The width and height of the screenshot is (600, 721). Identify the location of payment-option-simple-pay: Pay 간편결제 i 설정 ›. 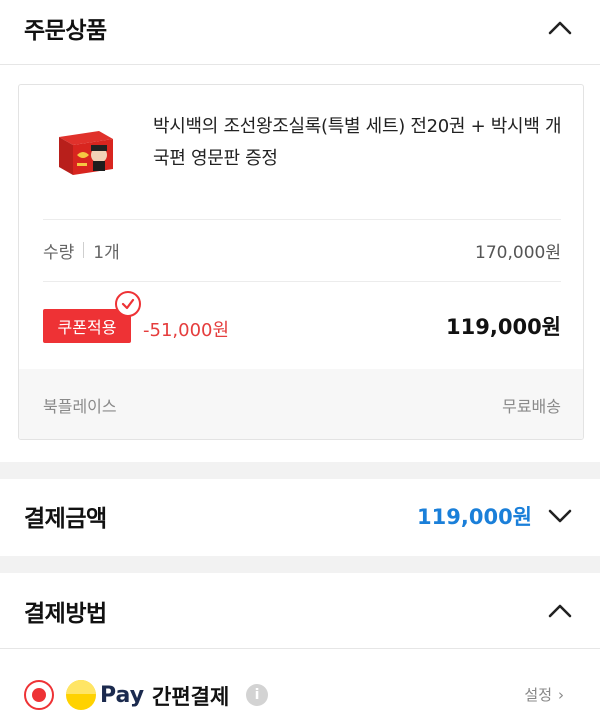
(300, 696).